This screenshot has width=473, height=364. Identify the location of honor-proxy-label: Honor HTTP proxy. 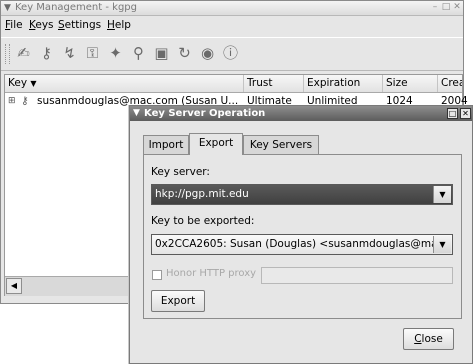
(211, 273).